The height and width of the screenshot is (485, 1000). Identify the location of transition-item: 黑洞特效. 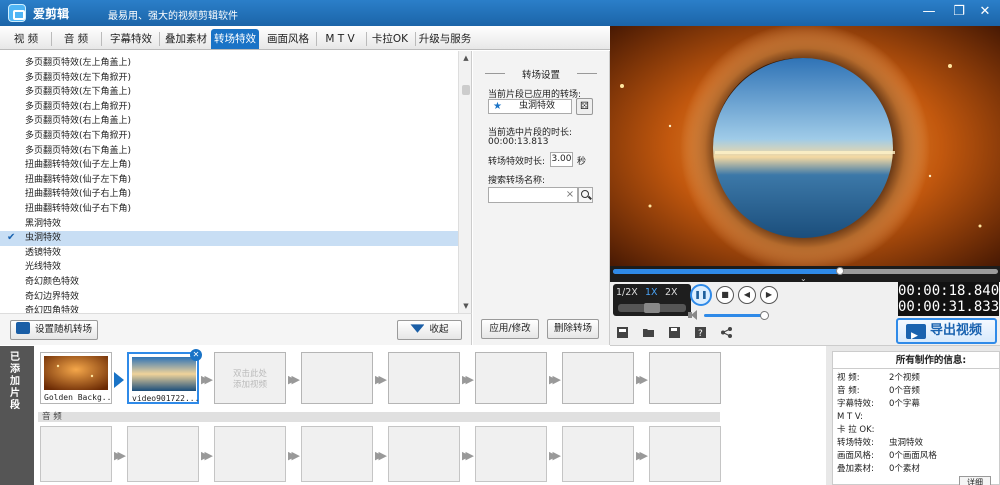
(229, 224).